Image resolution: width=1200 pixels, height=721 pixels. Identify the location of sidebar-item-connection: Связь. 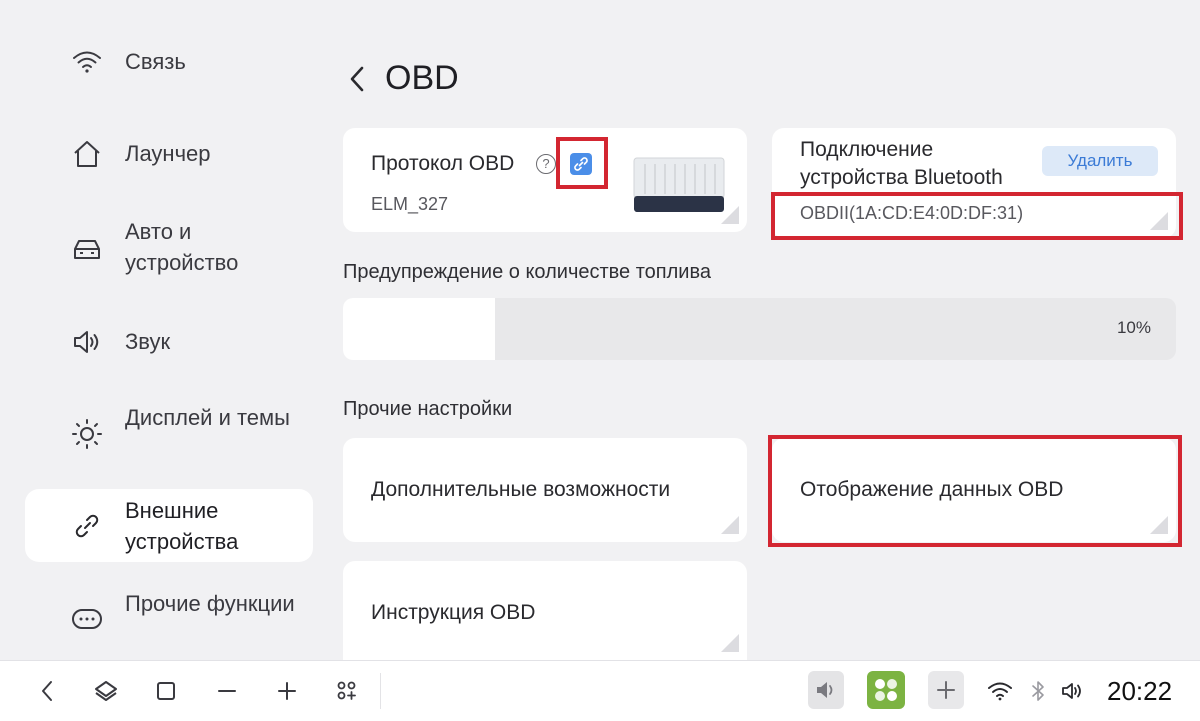
(169, 62).